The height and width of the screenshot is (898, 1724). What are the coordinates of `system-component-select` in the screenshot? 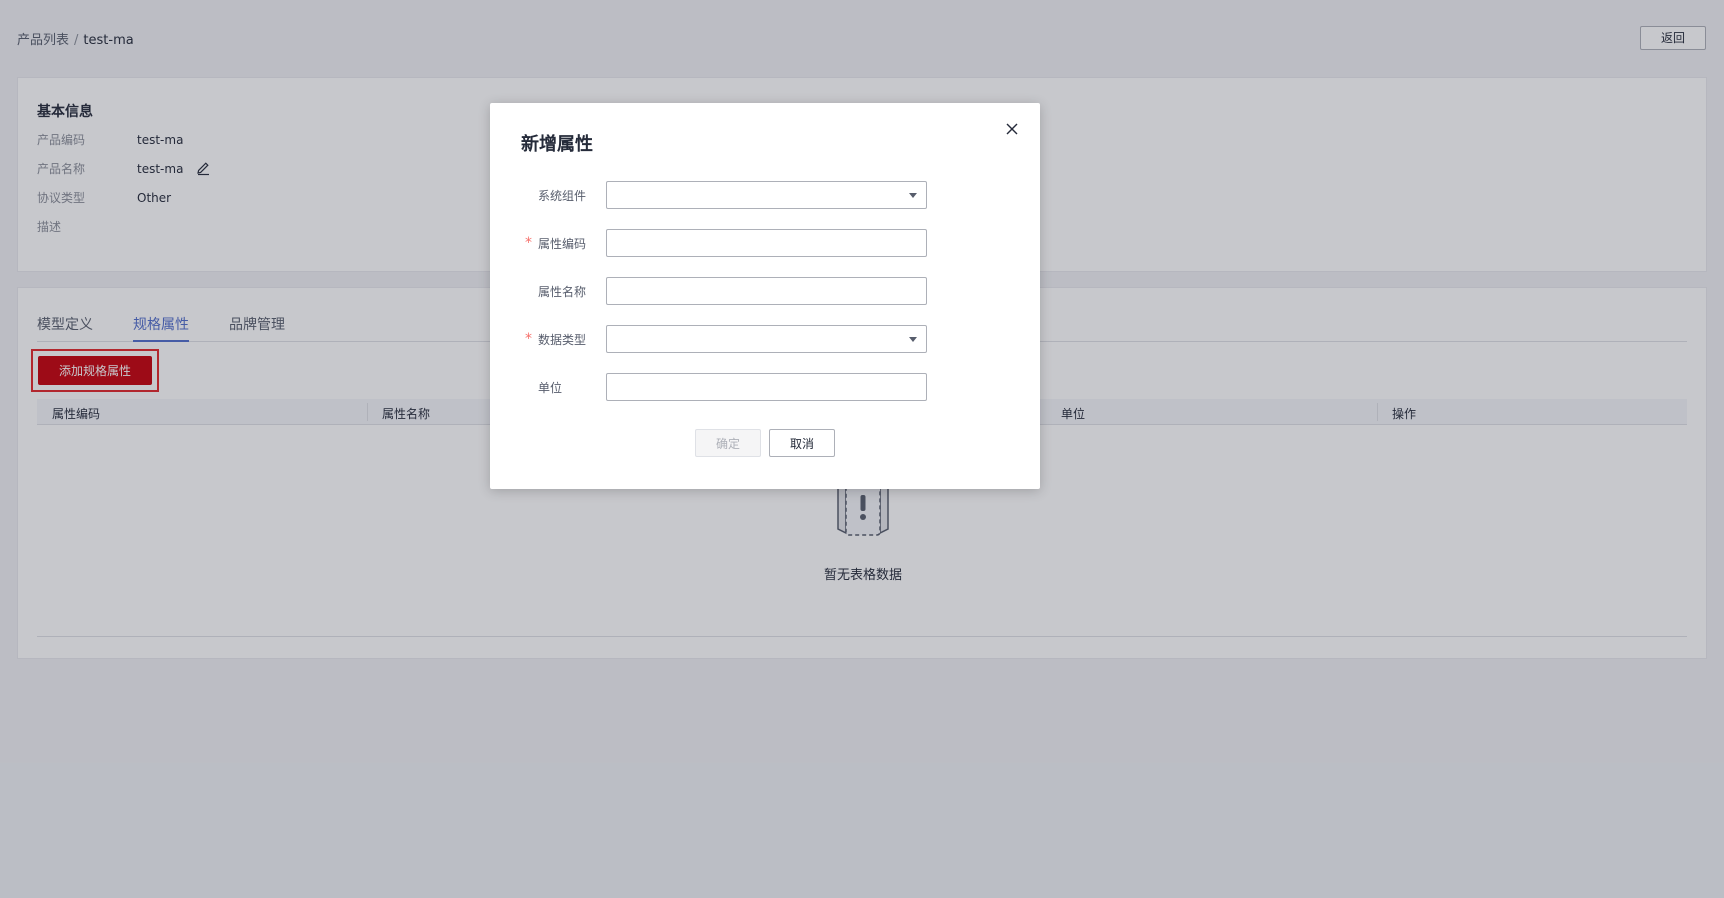 It's located at (766, 195).